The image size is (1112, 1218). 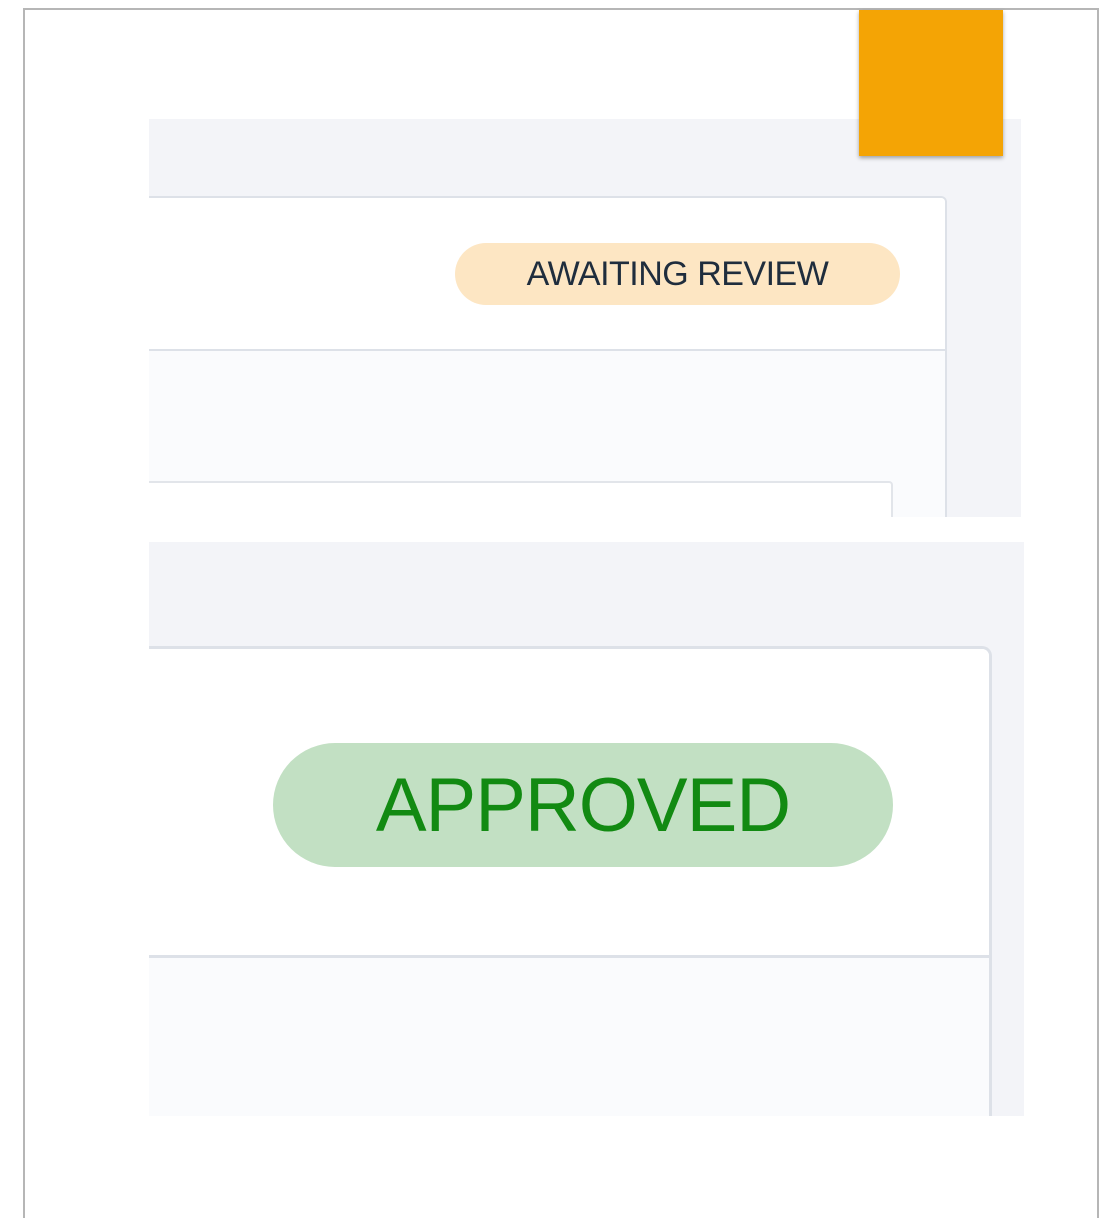 I want to click on accent-tab, so click(x=931, y=83).